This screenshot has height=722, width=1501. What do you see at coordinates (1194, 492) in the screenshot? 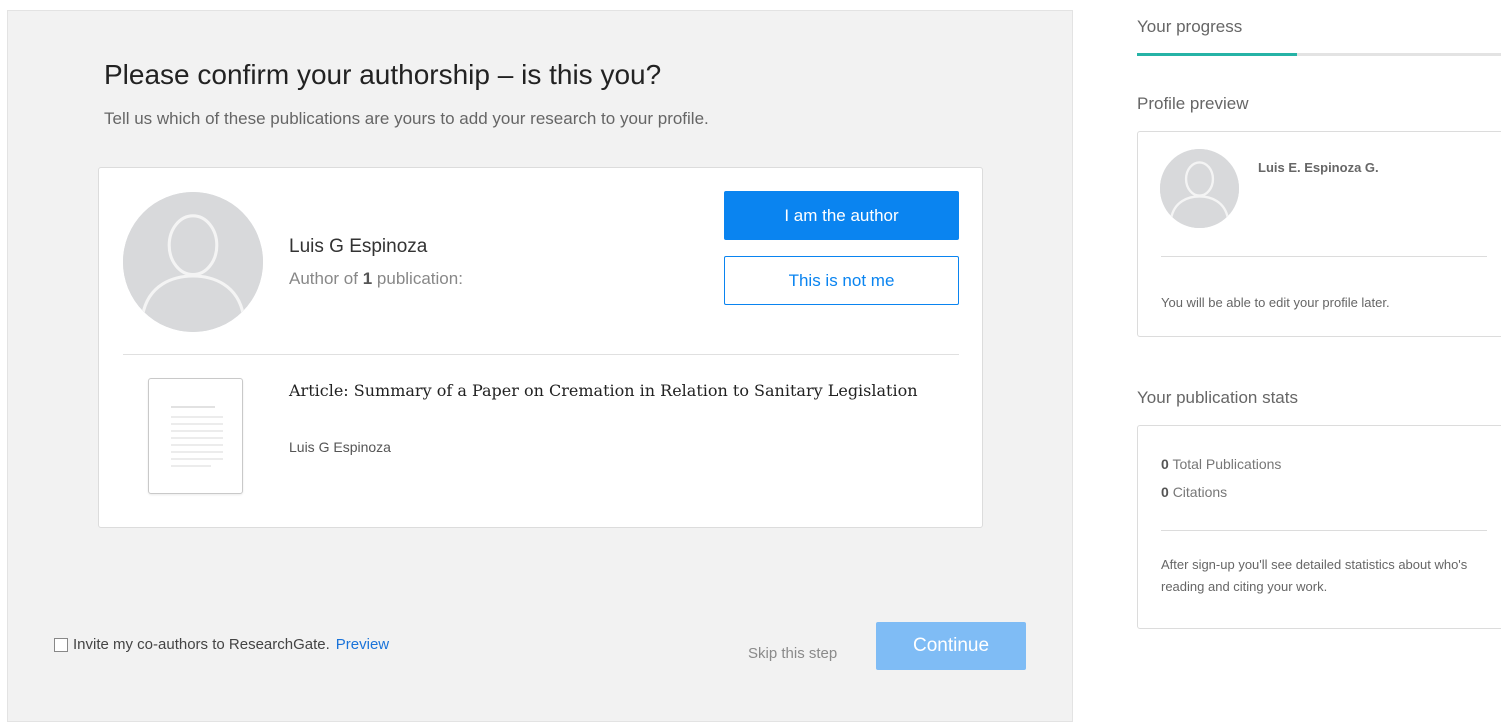
I see `citations-stat: 0 Citations` at bounding box center [1194, 492].